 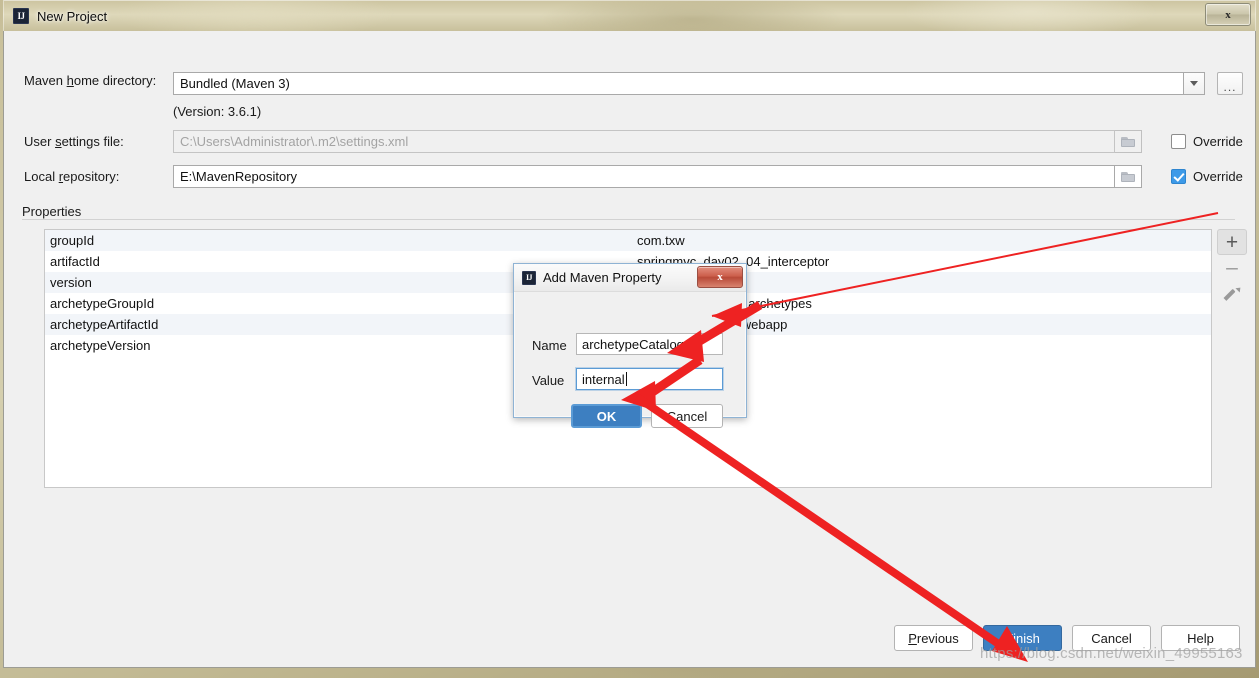 I want to click on properties-group-label: Properties, so click(x=55, y=211).